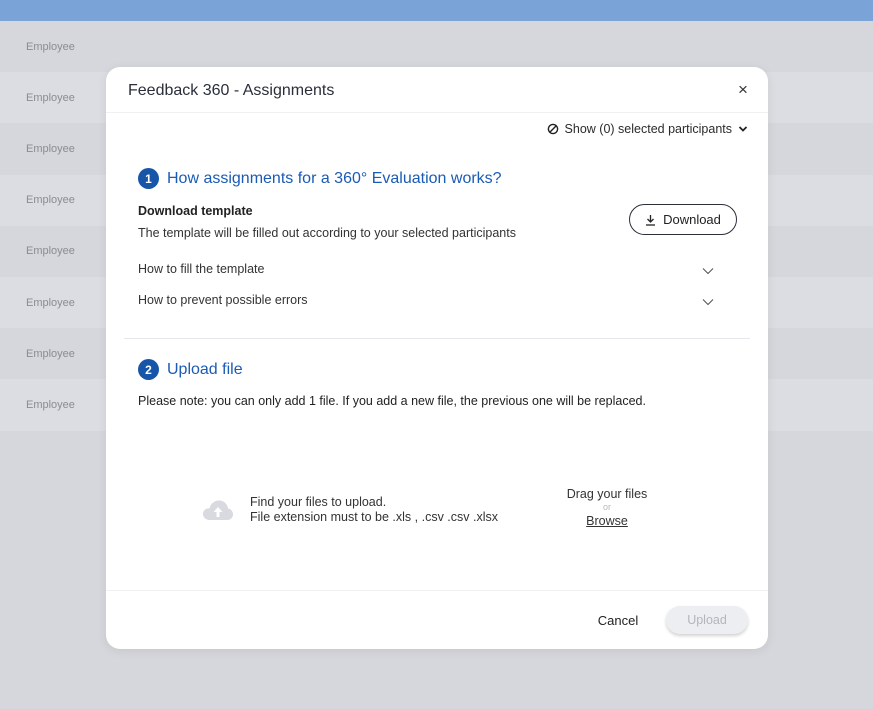 The width and height of the screenshot is (873, 709). I want to click on step-number-badge: 2, so click(148, 369).